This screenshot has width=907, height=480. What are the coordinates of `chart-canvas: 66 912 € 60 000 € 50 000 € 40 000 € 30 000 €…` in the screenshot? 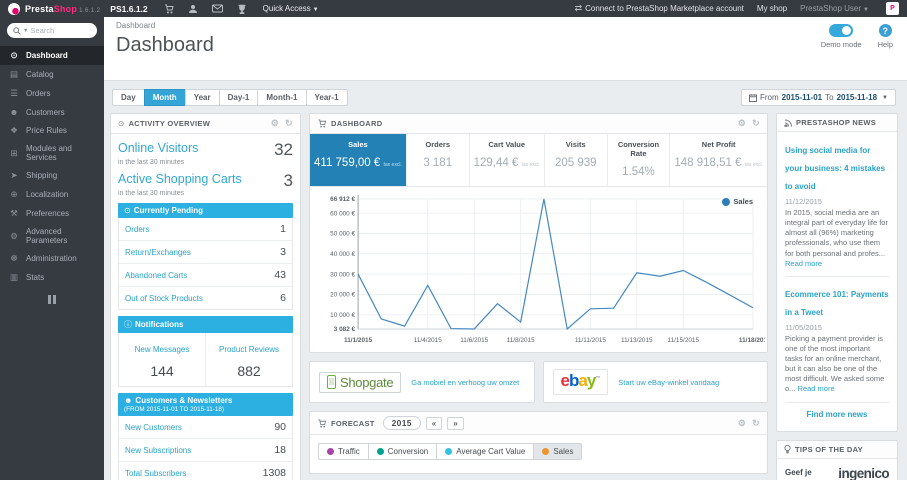 It's located at (548, 269).